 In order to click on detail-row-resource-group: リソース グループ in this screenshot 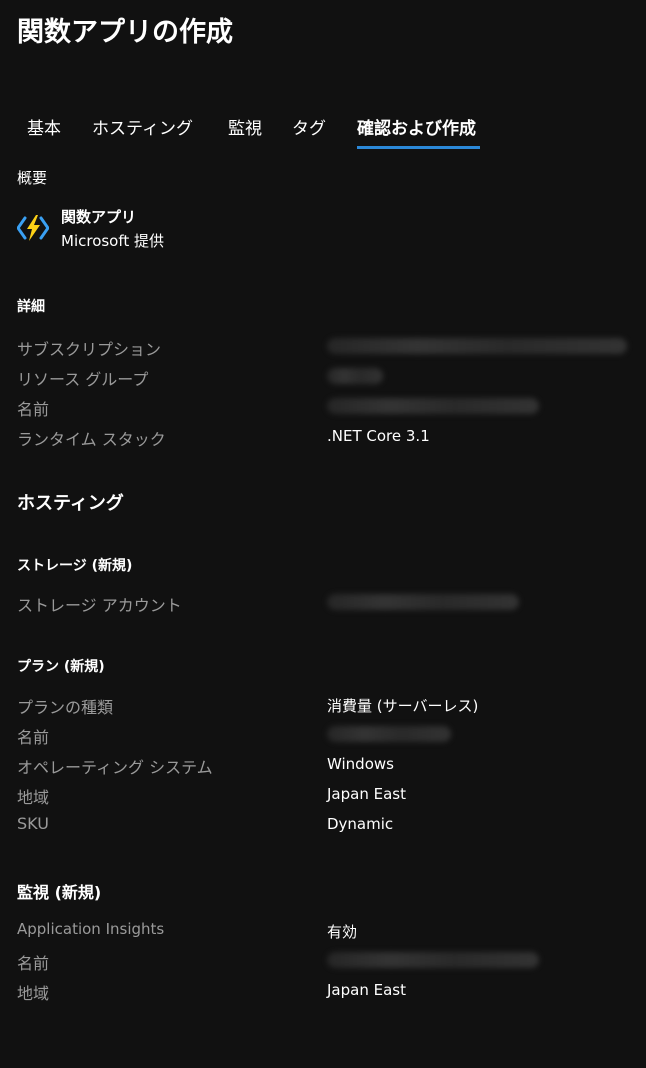, I will do `click(323, 380)`.